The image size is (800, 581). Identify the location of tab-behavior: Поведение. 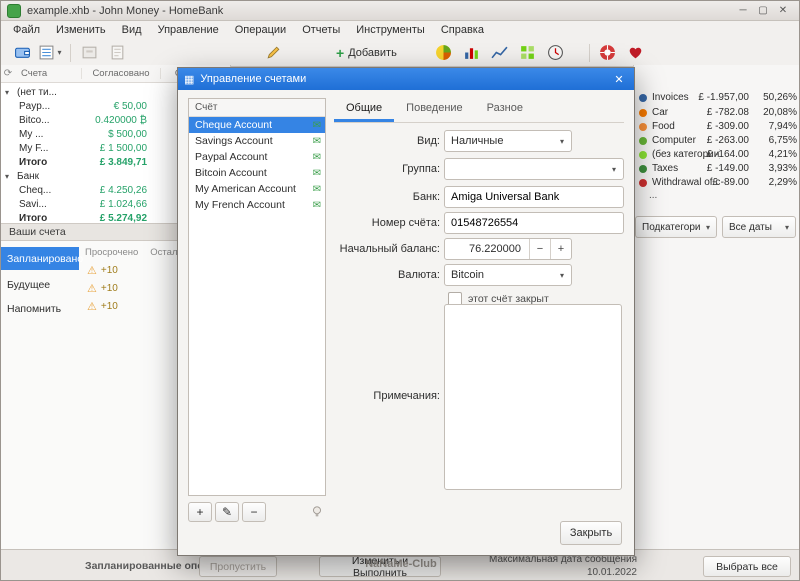
(434, 110).